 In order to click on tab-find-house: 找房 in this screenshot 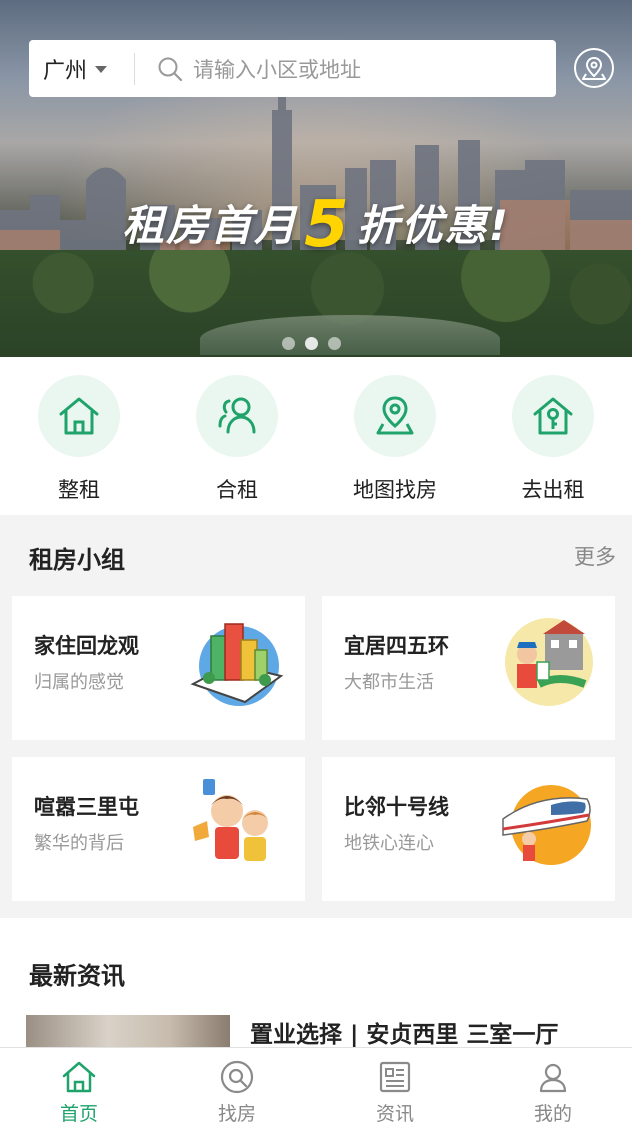, I will do `click(237, 1087)`.